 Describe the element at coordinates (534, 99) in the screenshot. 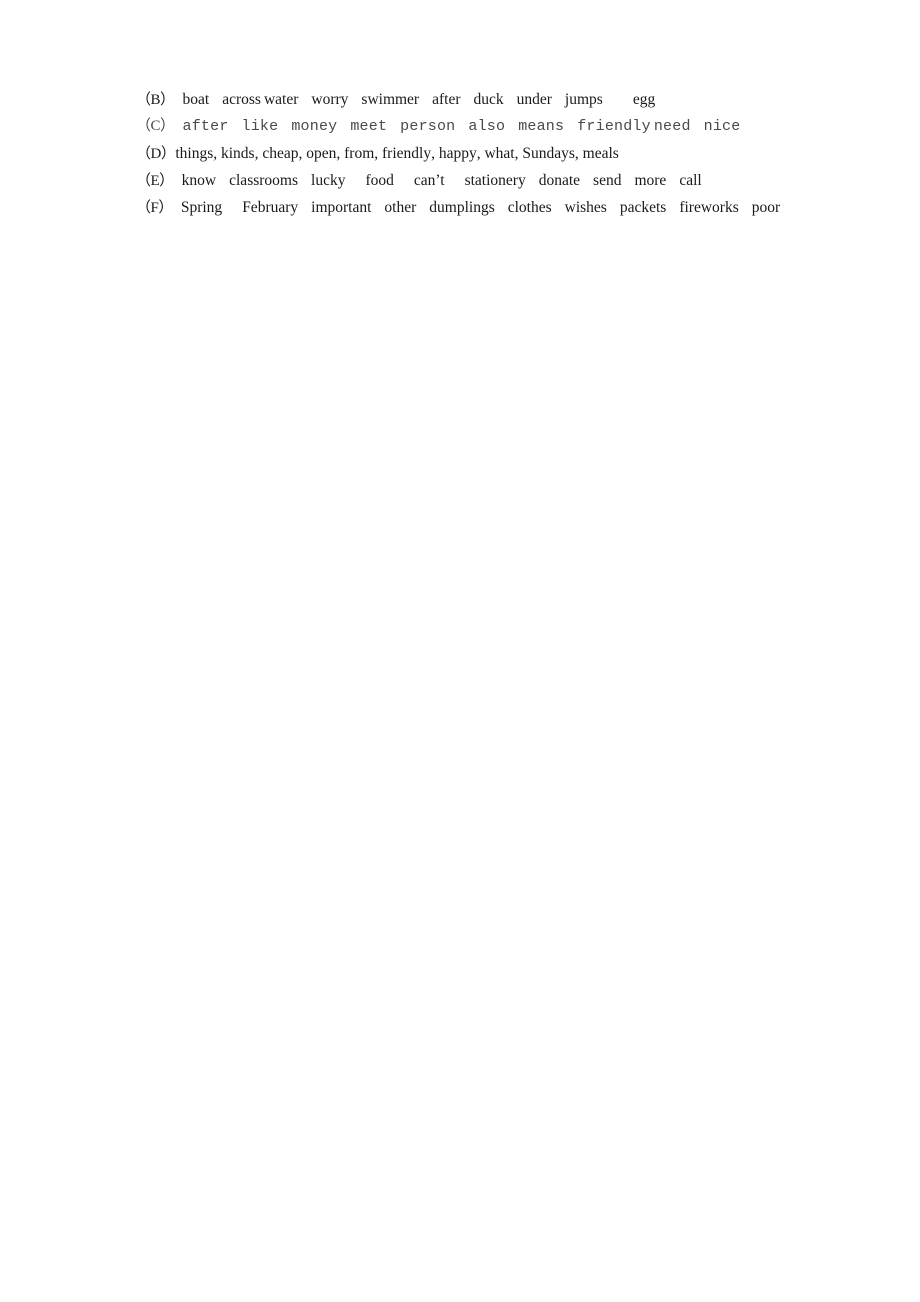

I see `word: under` at that location.